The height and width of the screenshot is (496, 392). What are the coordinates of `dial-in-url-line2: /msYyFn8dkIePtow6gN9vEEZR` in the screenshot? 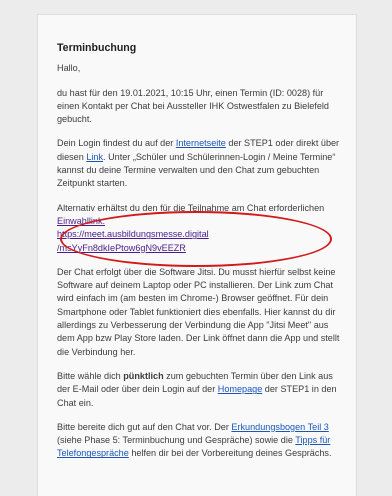 It's located at (121, 248).